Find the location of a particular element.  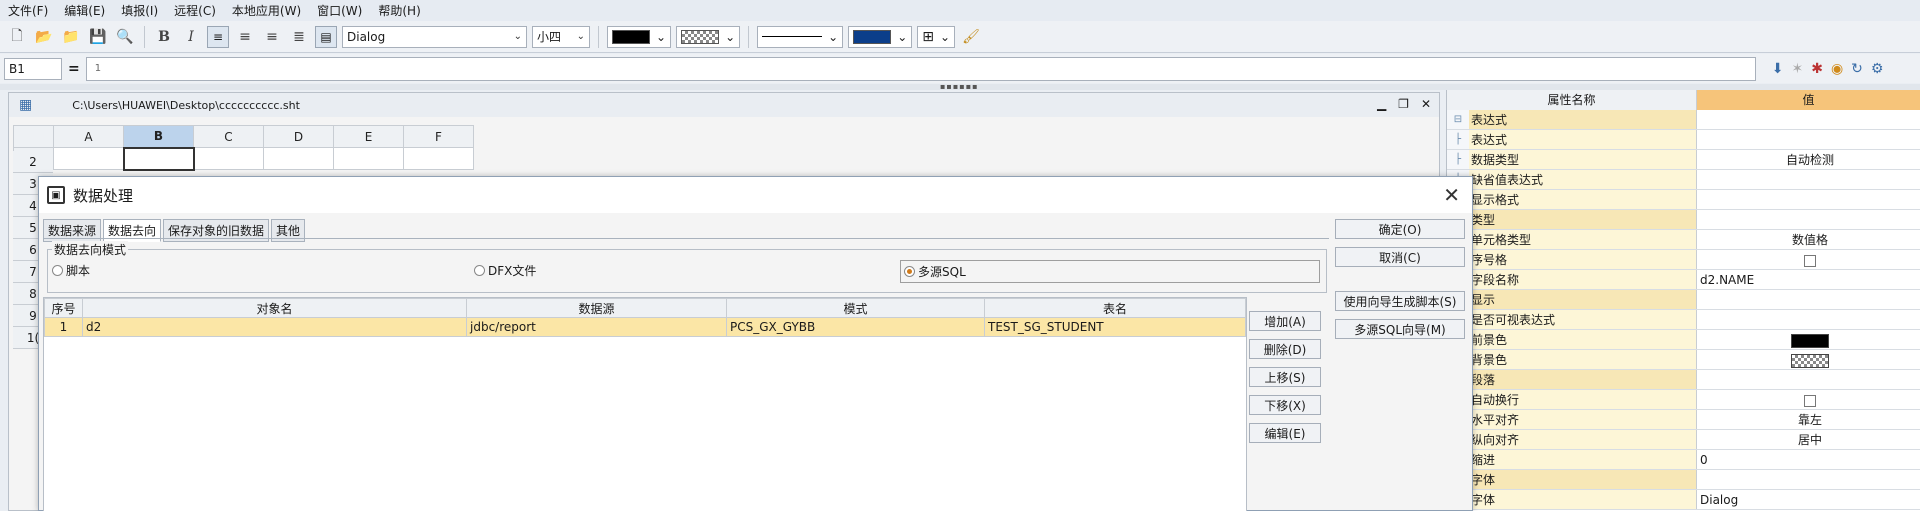

align-right-icon: ≡ is located at coordinates (272, 37).